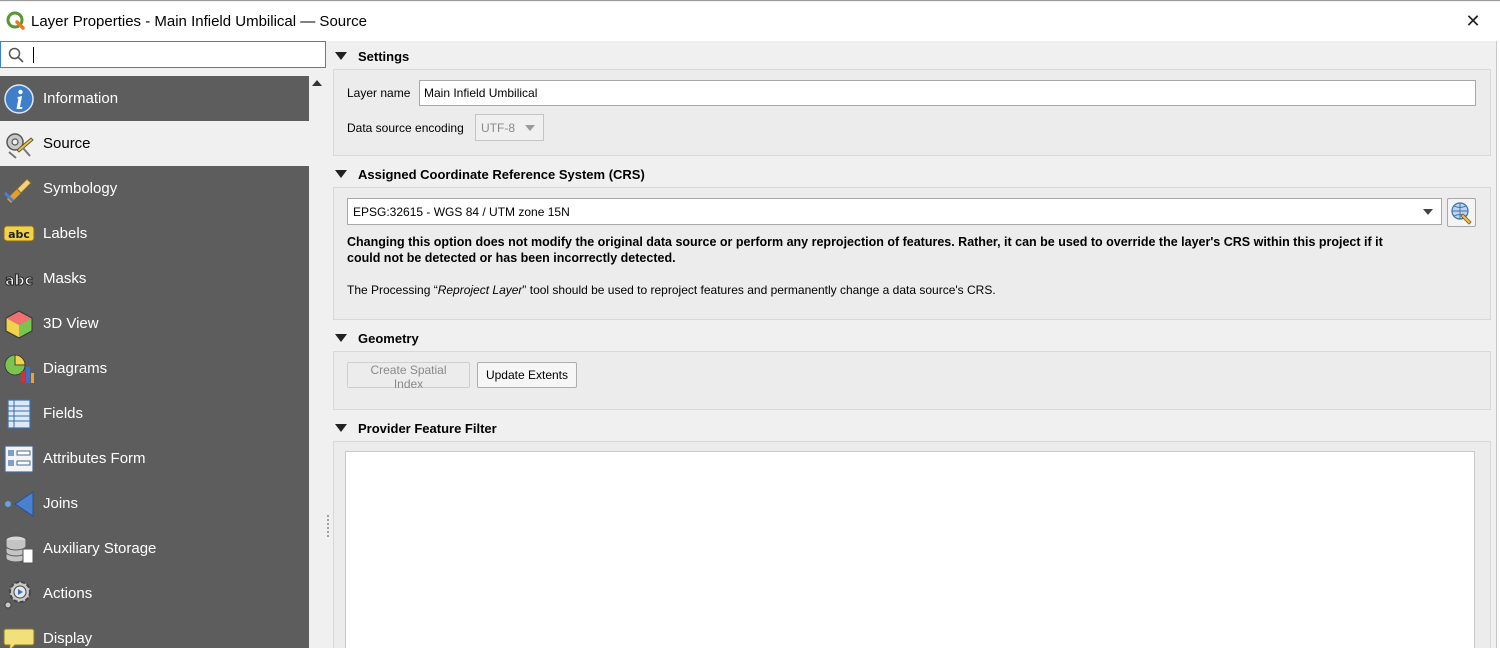 Image resolution: width=1500 pixels, height=648 pixels. What do you see at coordinates (388, 338) in the screenshot?
I see `section-title: Geometry` at bounding box center [388, 338].